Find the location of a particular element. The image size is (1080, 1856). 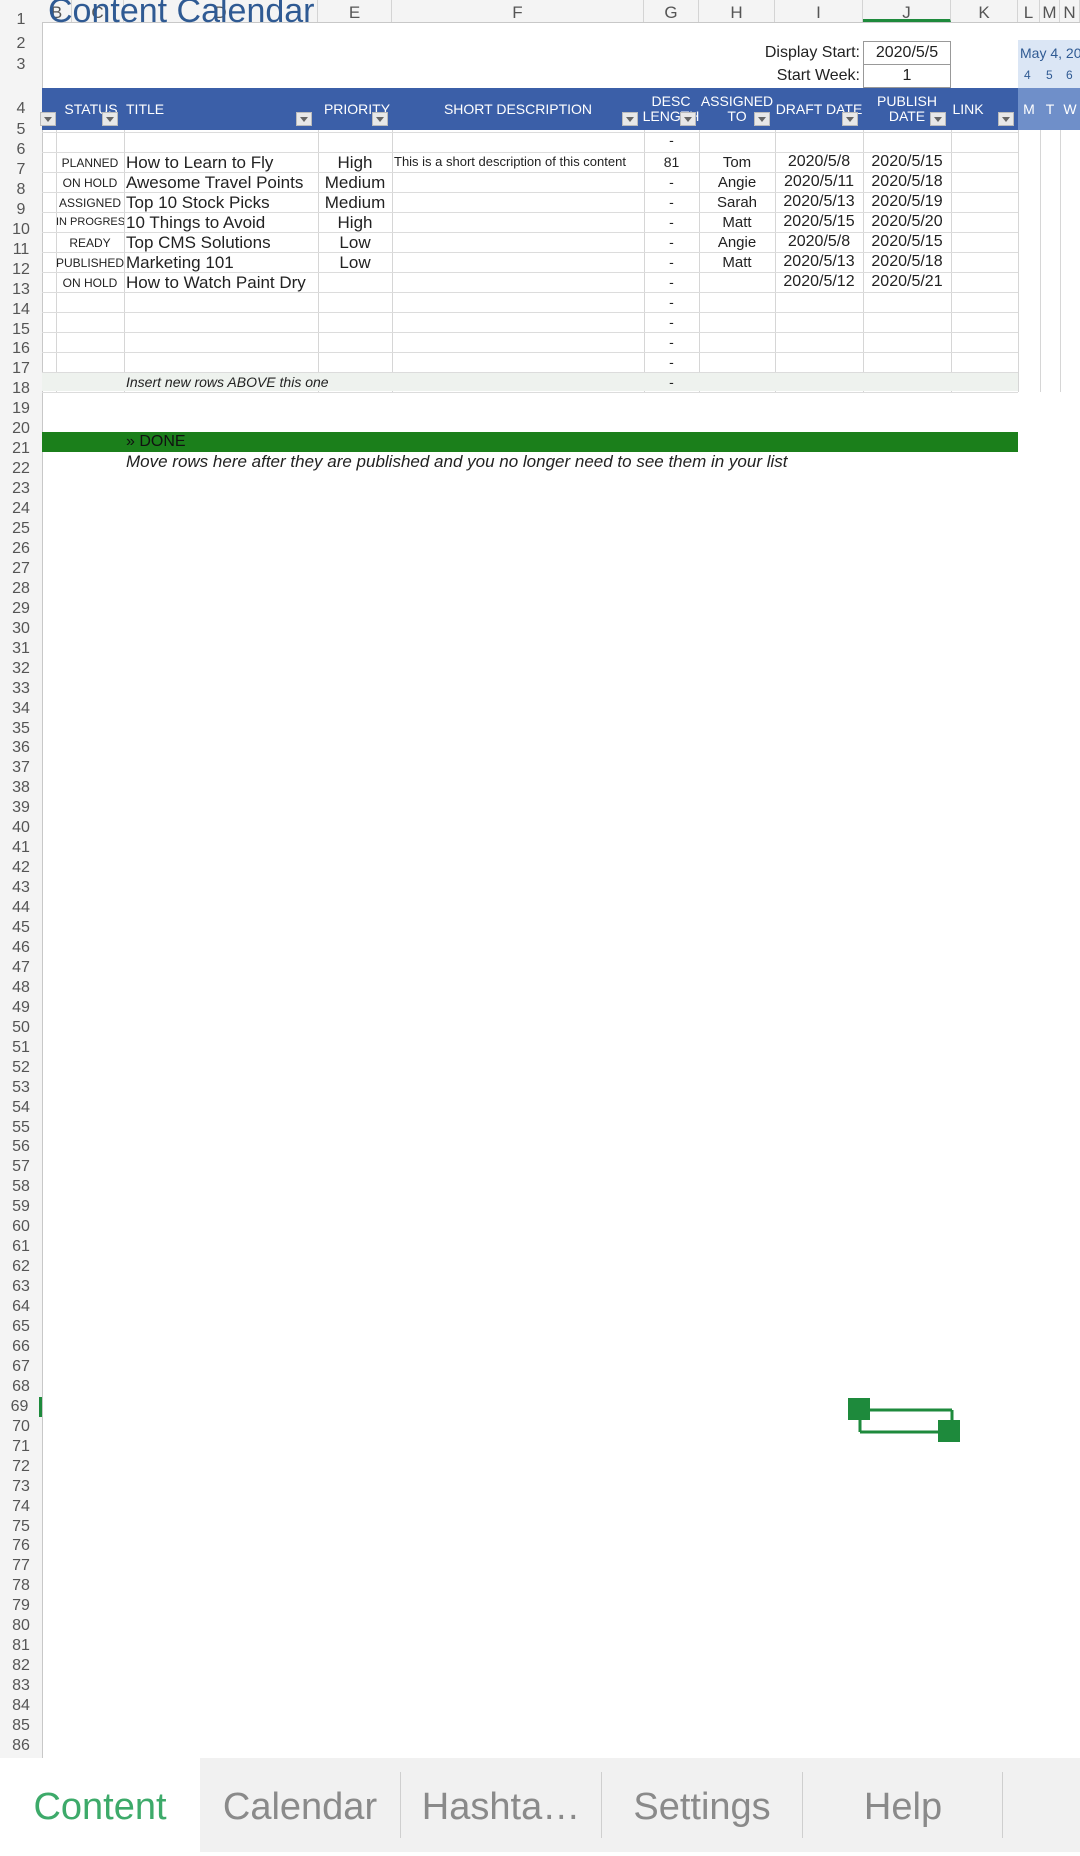

col-header-l: L is located at coordinates (1029, 11).